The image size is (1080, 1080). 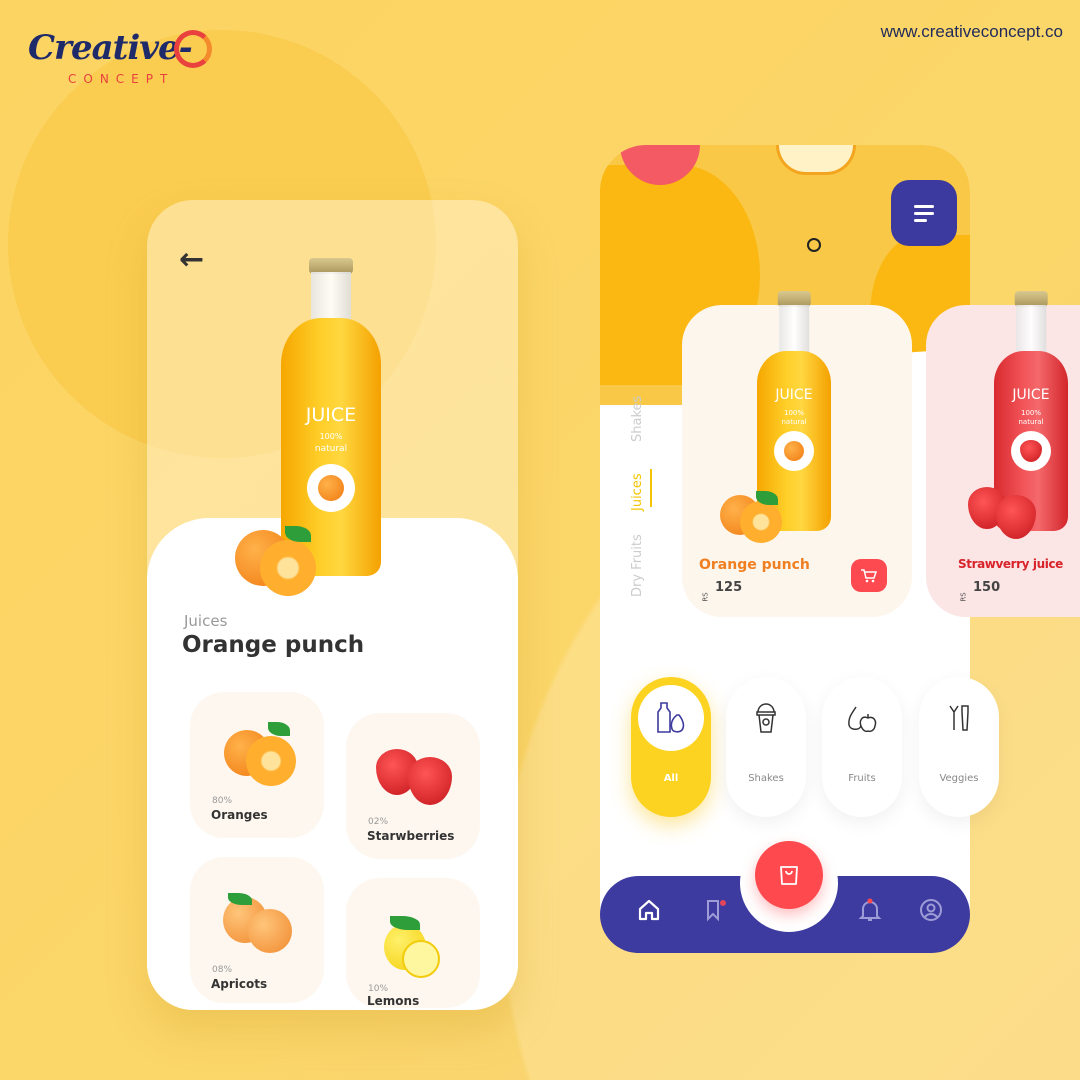 I want to click on ingredient-percent: 10%, so click(x=378, y=989).